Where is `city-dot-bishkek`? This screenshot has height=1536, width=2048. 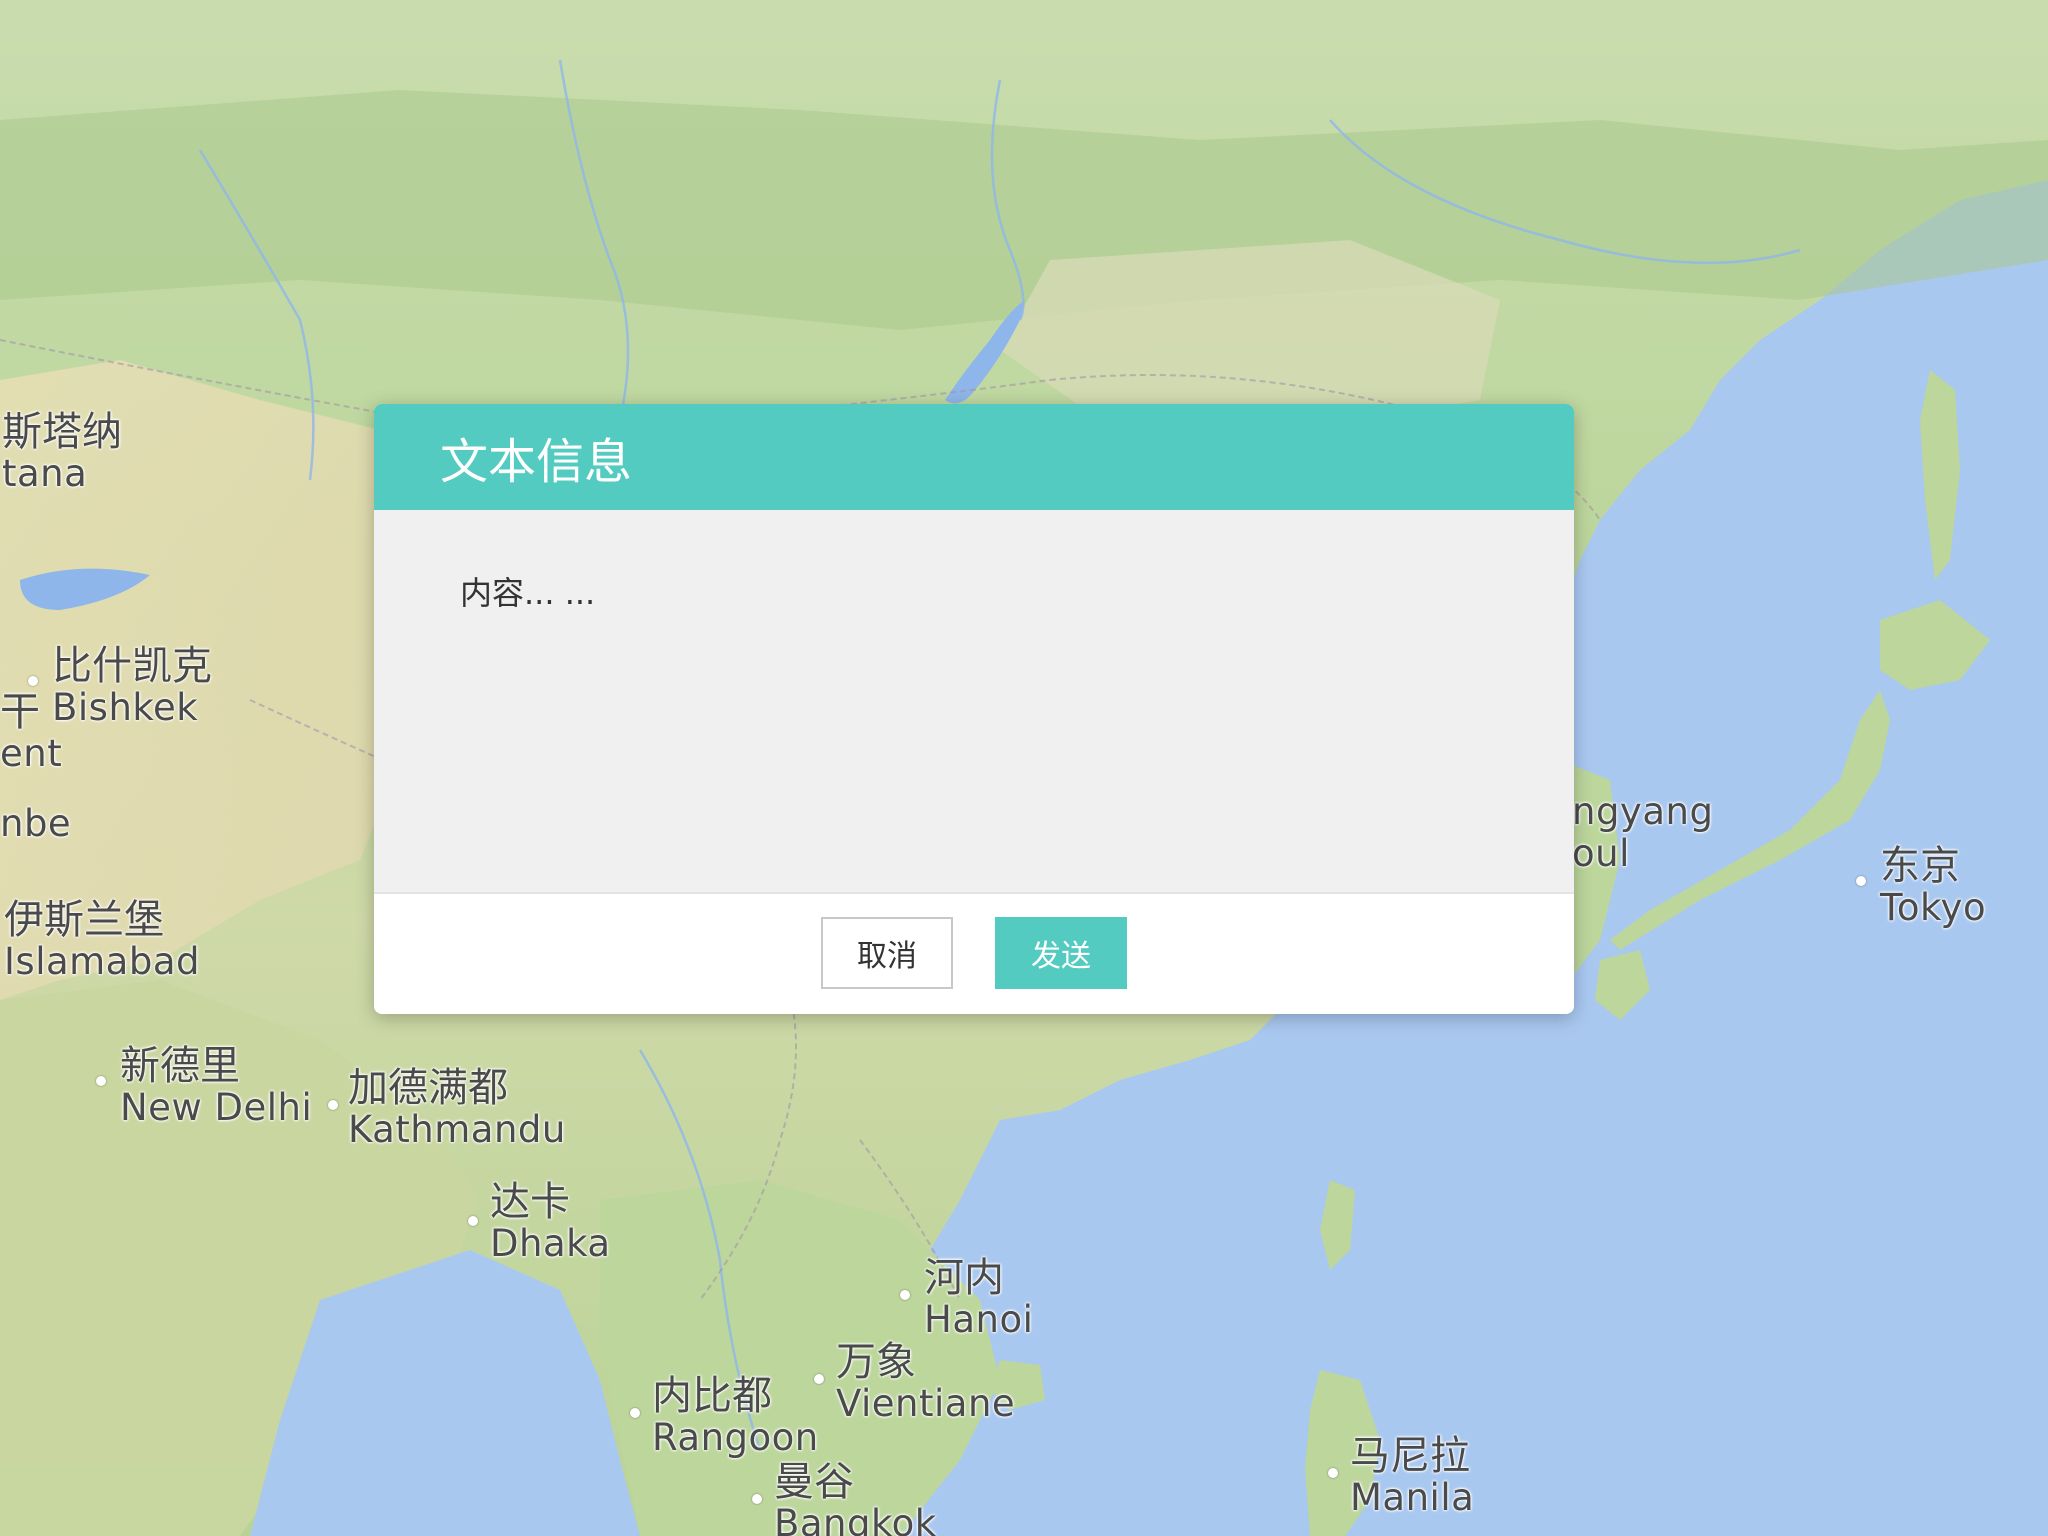 city-dot-bishkek is located at coordinates (33, 681).